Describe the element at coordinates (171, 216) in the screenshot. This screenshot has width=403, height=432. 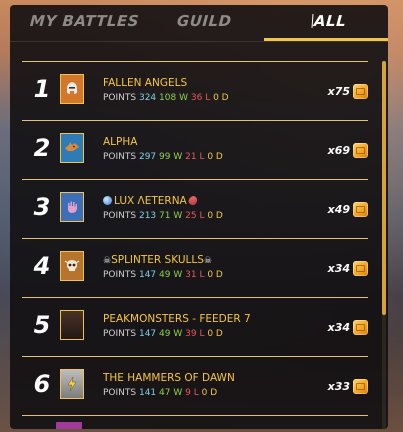
I see `wins-value: 71 W` at that location.